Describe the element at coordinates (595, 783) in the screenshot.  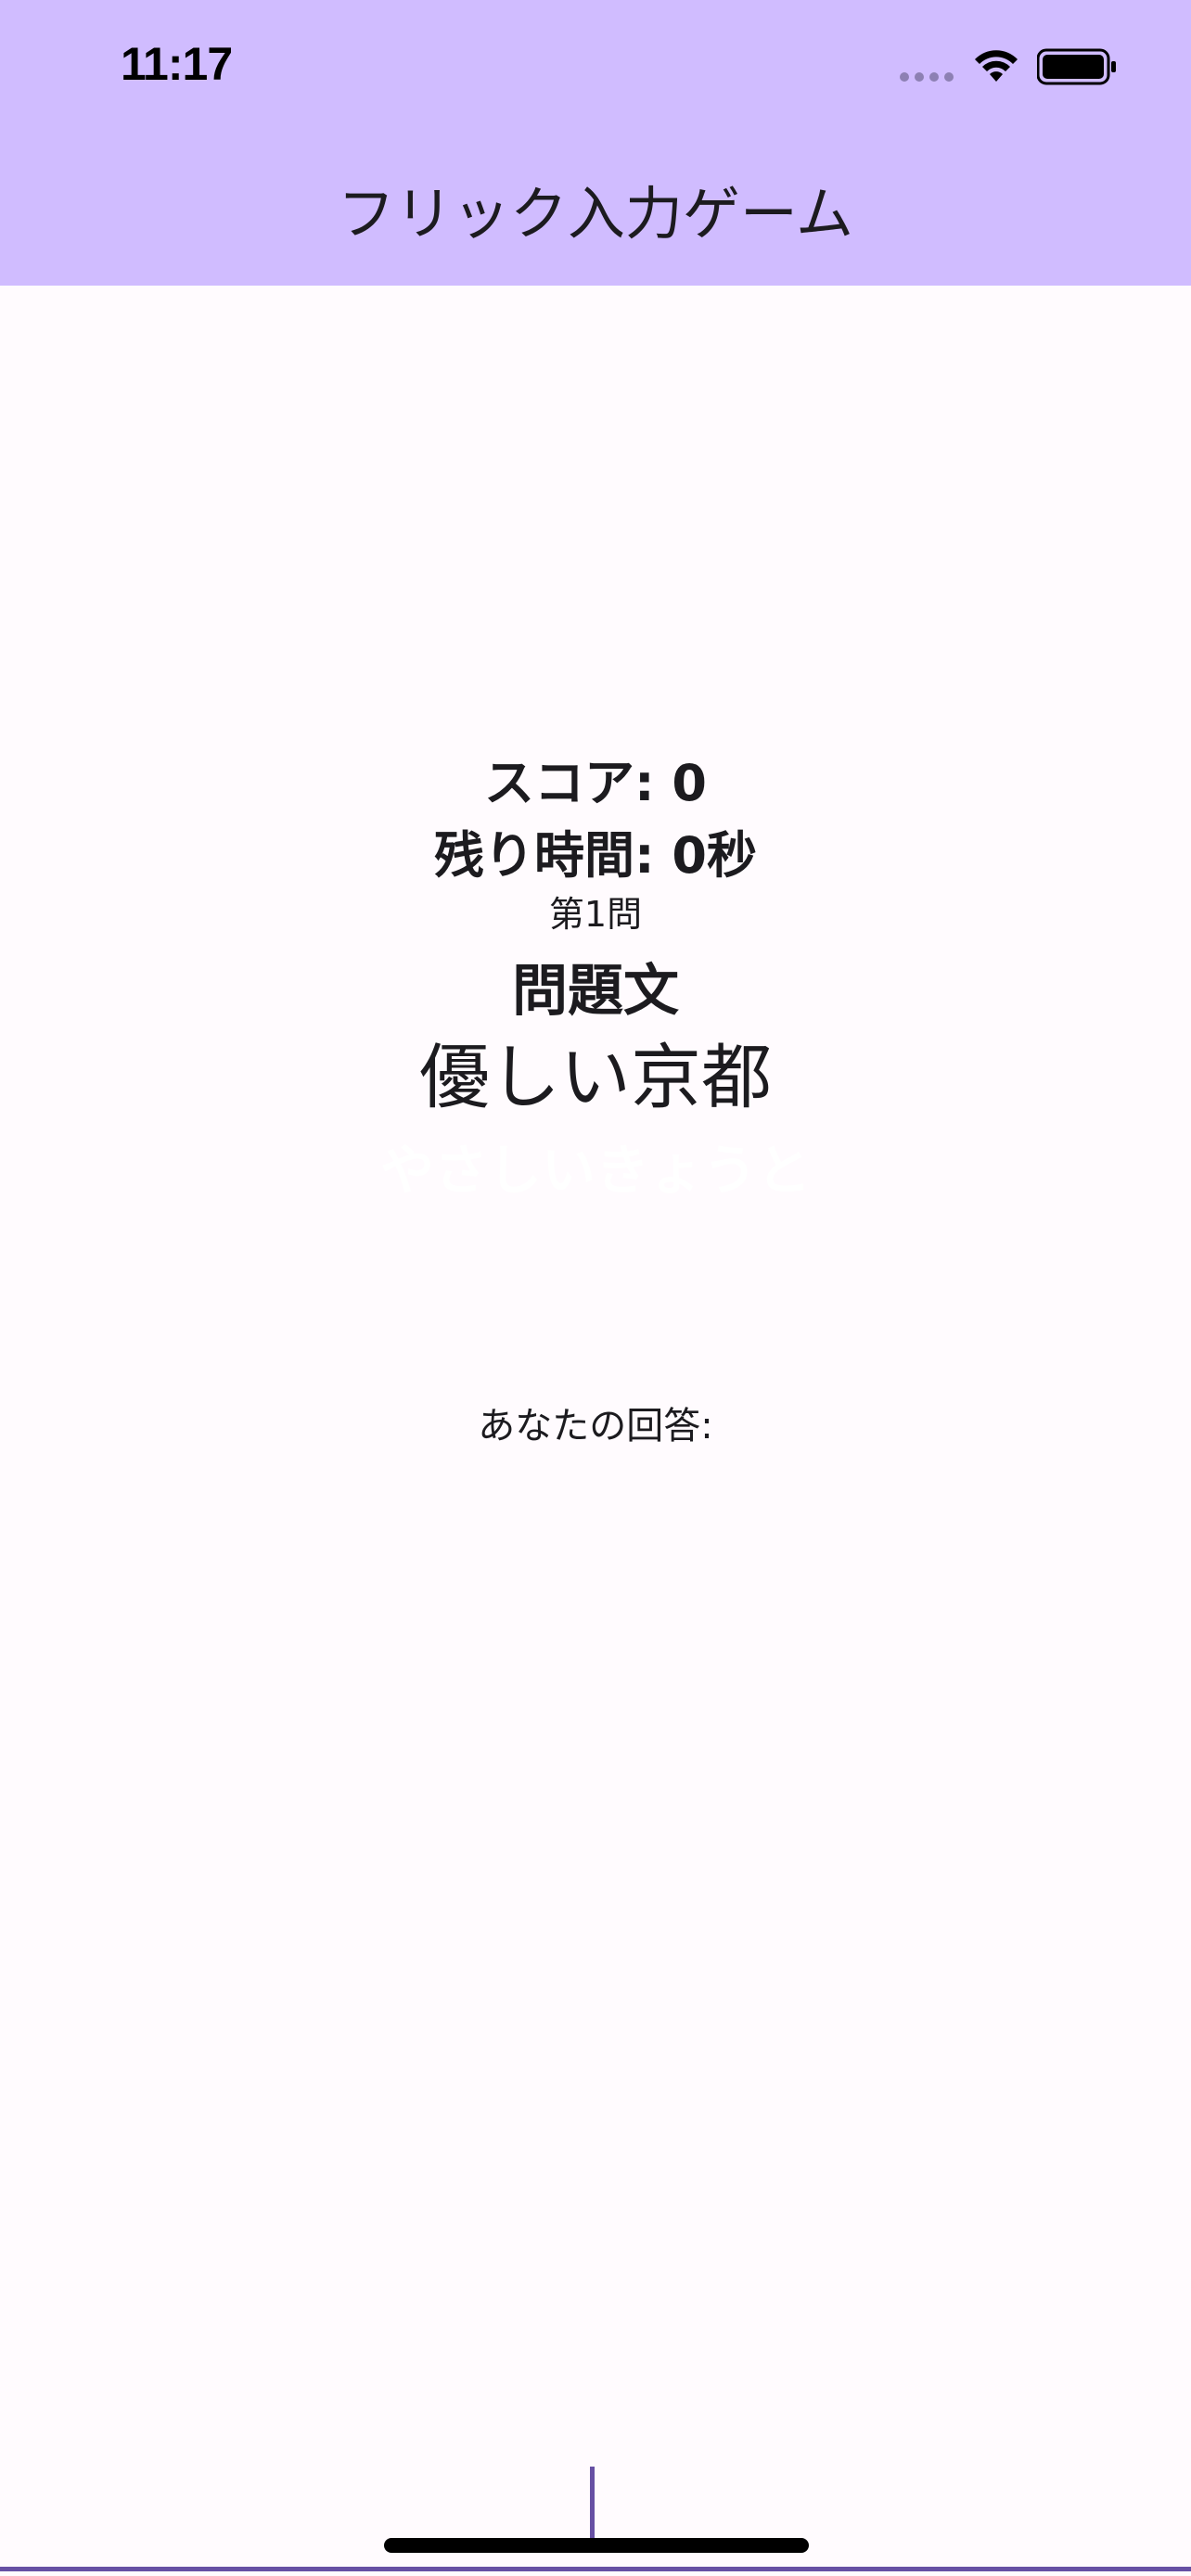
I see `score-label: スコア: 0` at that location.